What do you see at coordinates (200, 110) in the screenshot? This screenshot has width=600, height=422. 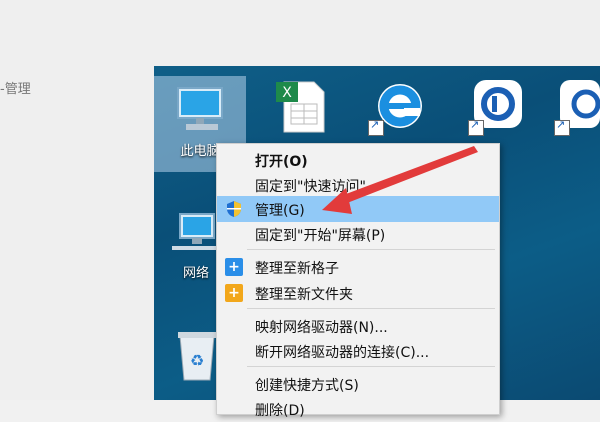 I see `computer-icon` at bounding box center [200, 110].